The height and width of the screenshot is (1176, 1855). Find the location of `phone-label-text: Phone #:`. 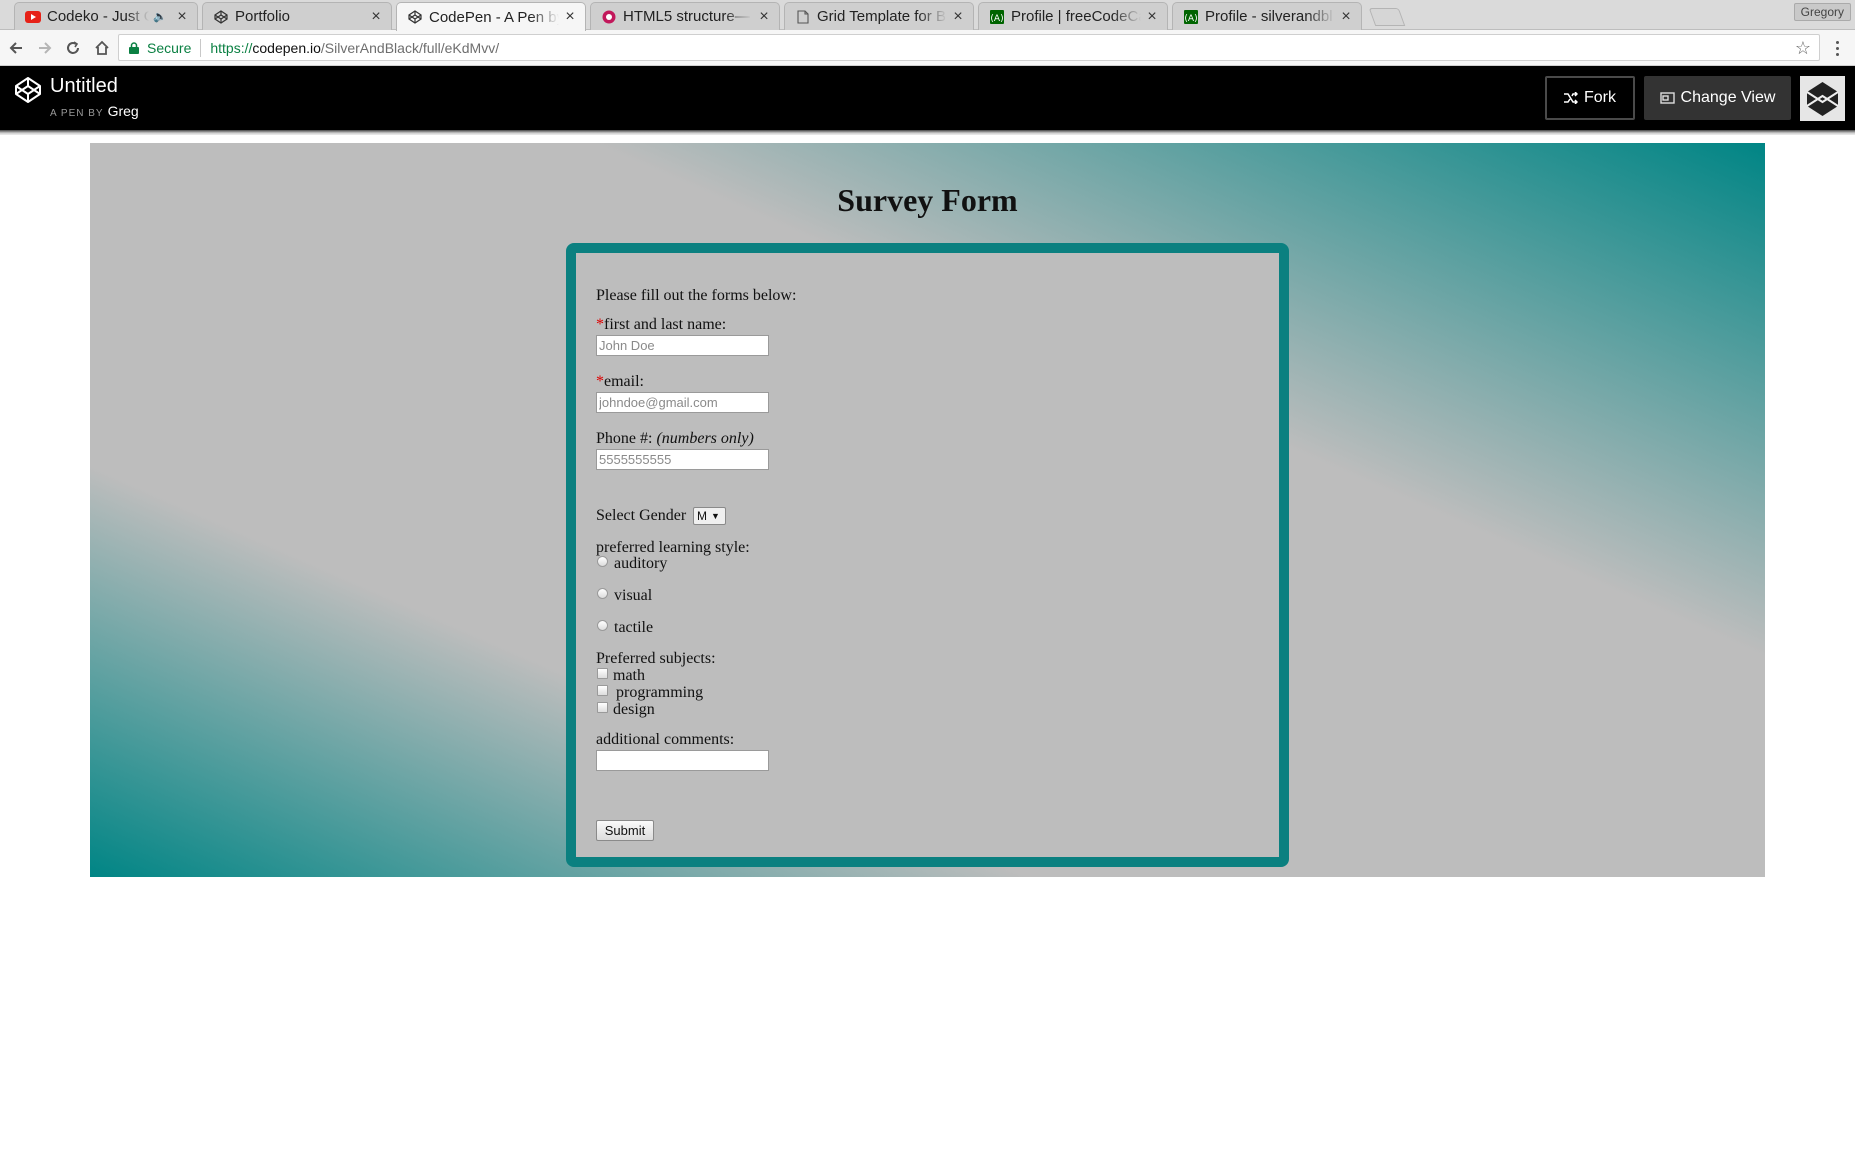

phone-label-text: Phone #: is located at coordinates (624, 438).